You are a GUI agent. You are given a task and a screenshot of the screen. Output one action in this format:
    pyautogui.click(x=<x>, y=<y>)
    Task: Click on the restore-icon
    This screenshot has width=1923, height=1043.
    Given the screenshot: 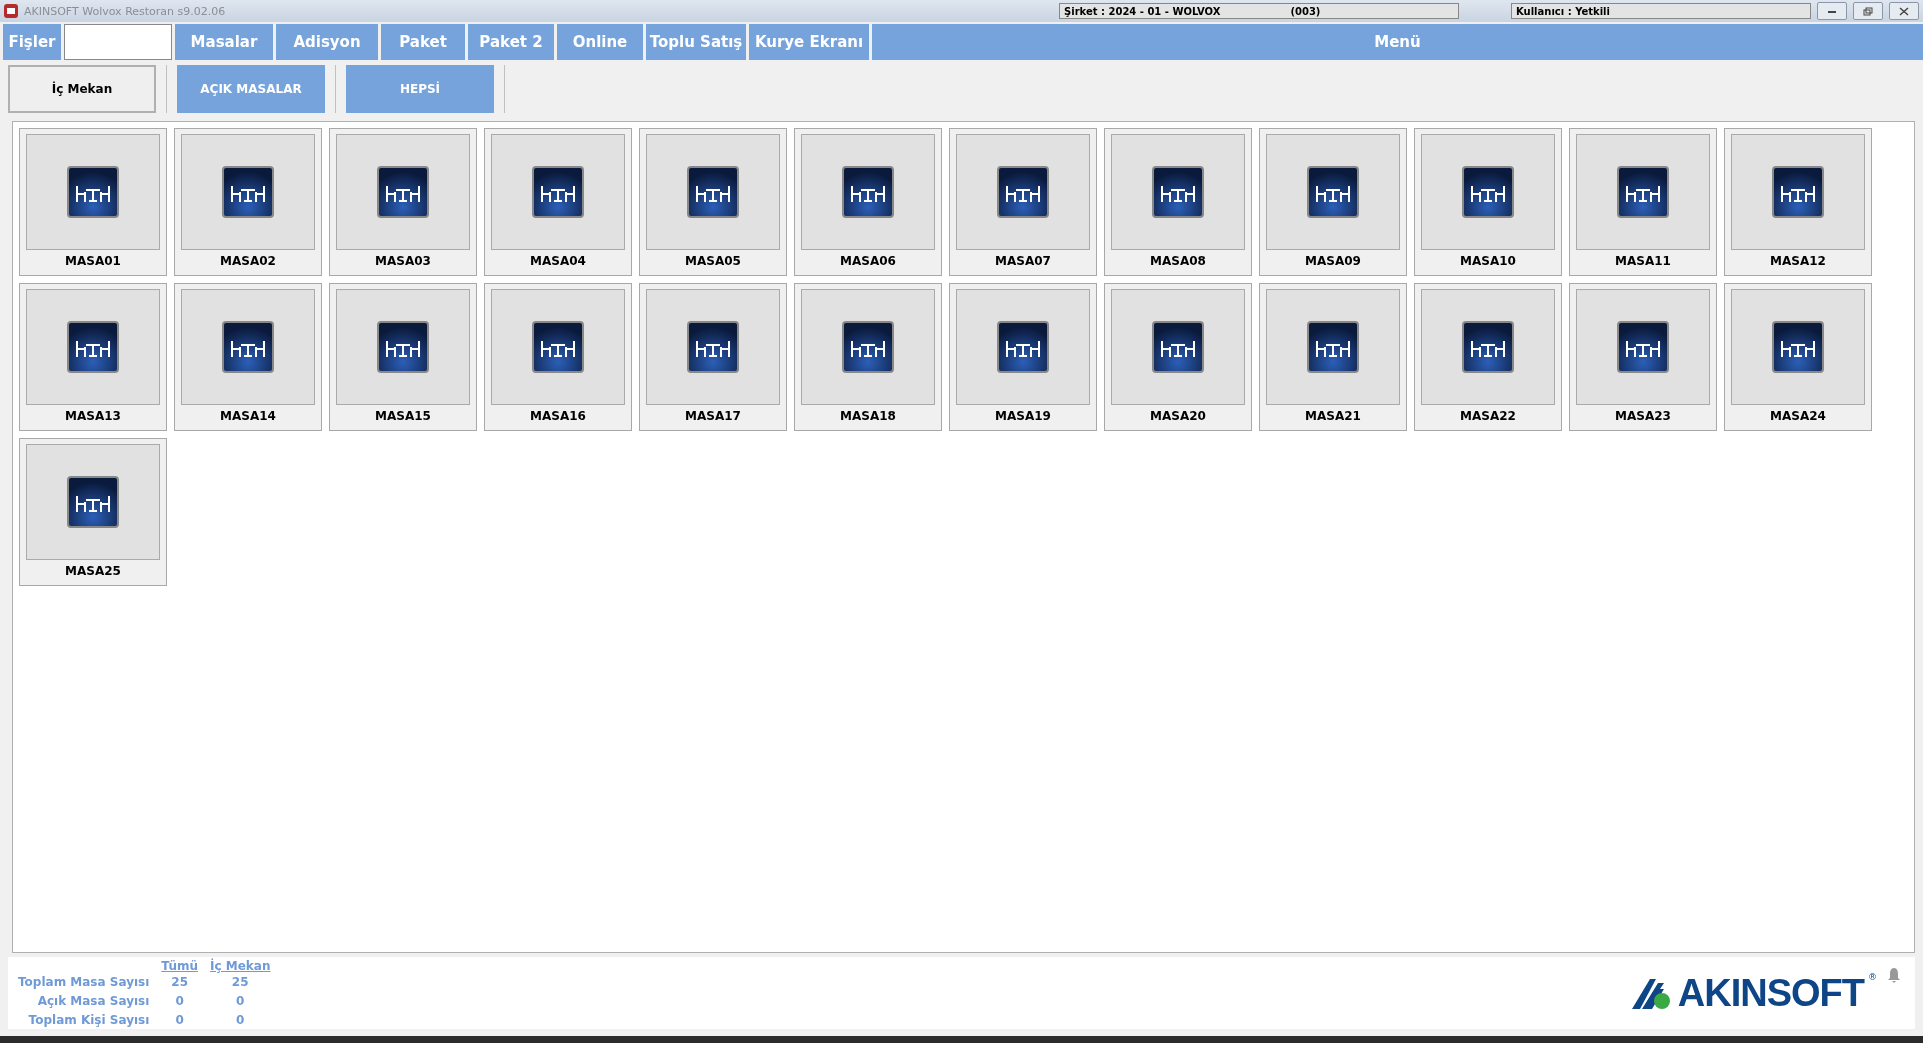 What is the action you would take?
    pyautogui.click(x=1868, y=11)
    